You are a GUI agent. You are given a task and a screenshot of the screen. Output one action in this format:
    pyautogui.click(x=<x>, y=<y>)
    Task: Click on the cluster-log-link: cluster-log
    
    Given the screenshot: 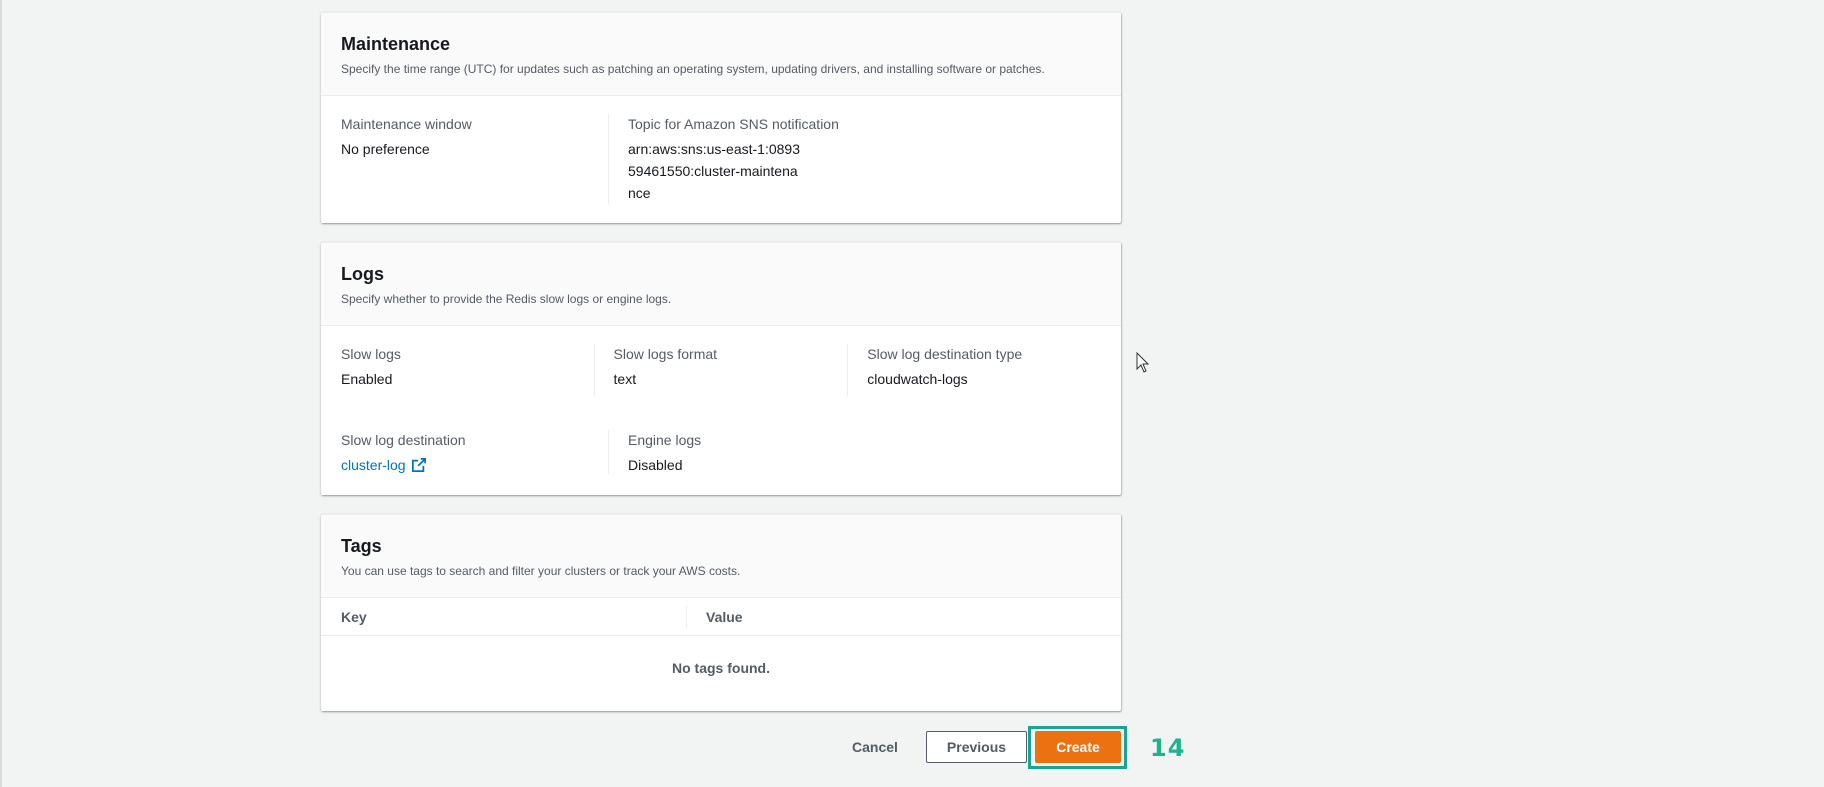 What is the action you would take?
    pyautogui.click(x=383, y=465)
    